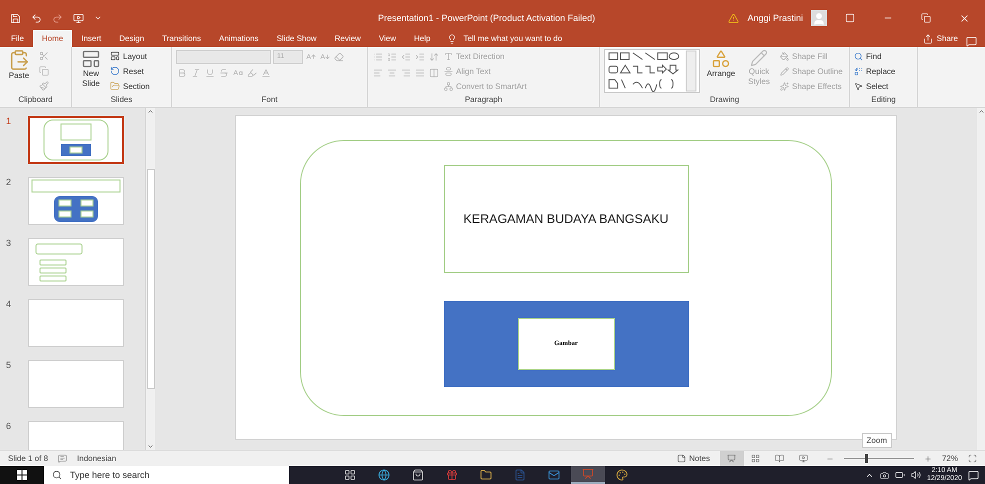 The width and height of the screenshot is (985, 484). I want to click on cut-button, so click(44, 56).